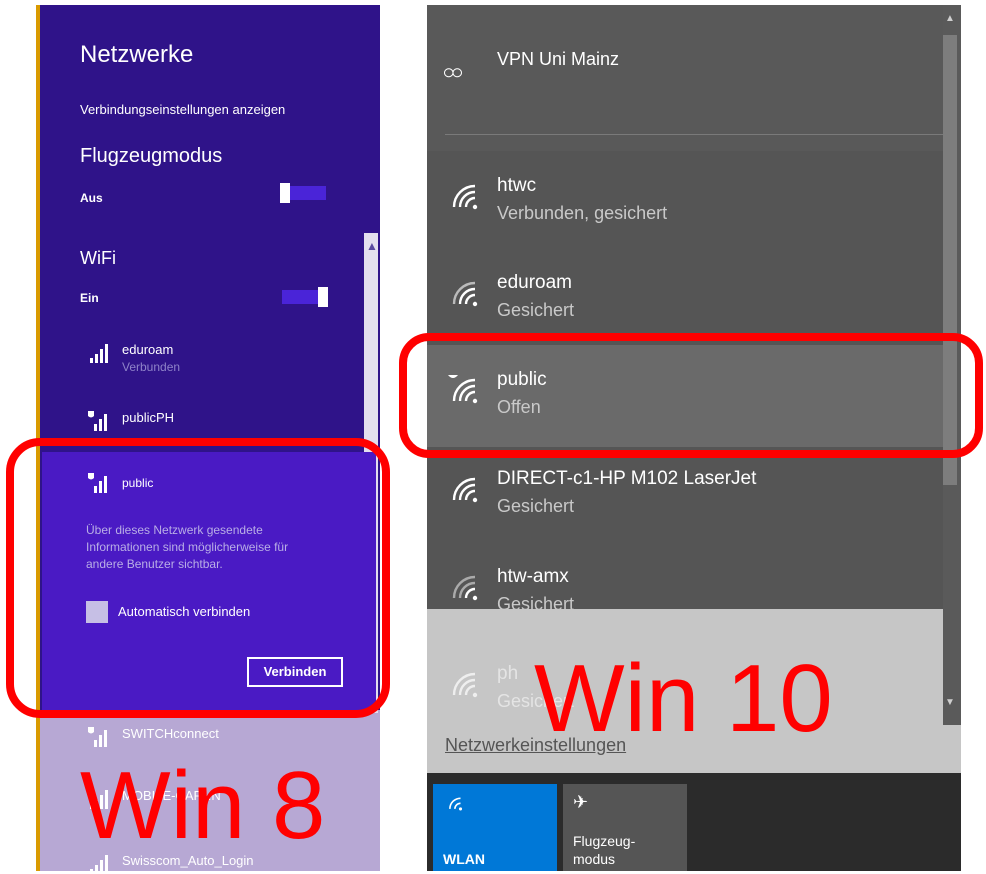 This screenshot has height=874, width=986. What do you see at coordinates (89, 298) in the screenshot?
I see `wifi-state: Ein` at bounding box center [89, 298].